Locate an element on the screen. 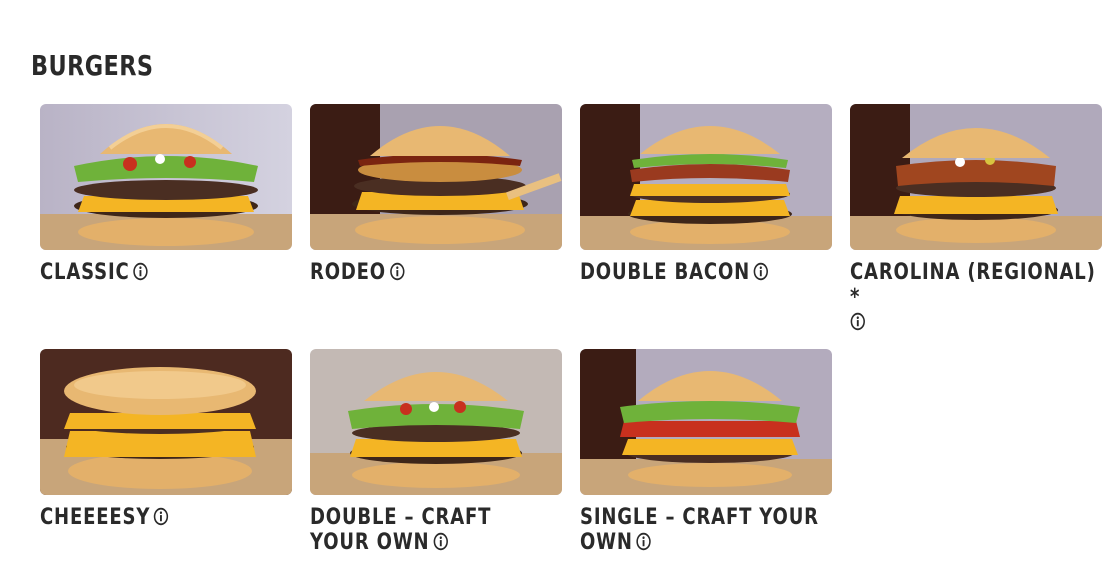 The image size is (1116, 572). menu-item-name: DOUBLE BACON is located at coordinates (703, 272).